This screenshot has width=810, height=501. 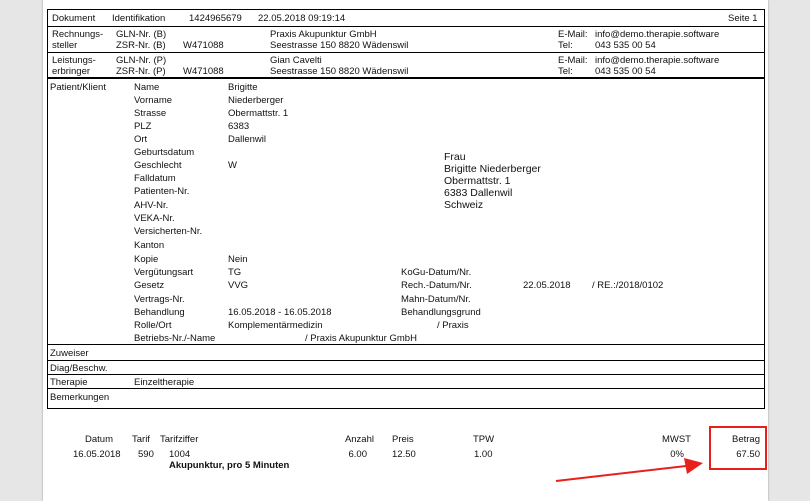 I want to click on cell-description: Akupunktur, pro 5 Minuten, so click(x=229, y=465).